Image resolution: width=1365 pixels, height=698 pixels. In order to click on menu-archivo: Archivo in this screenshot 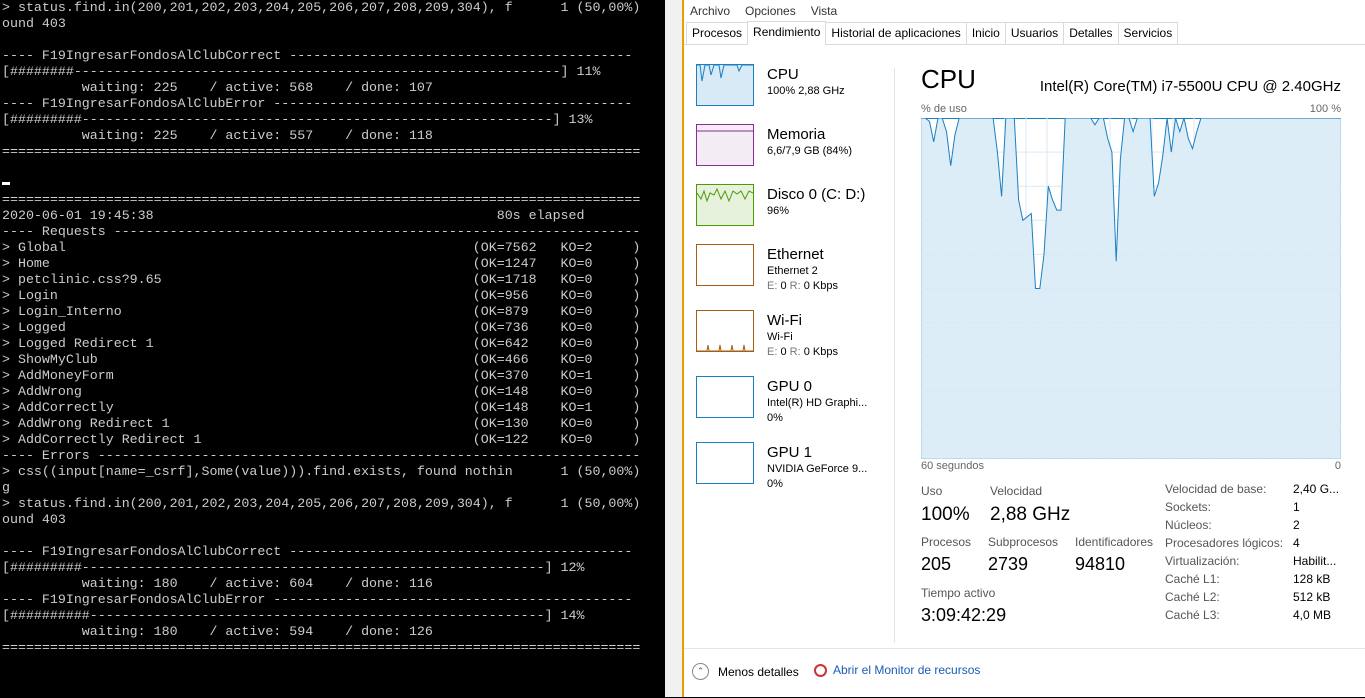, I will do `click(710, 11)`.